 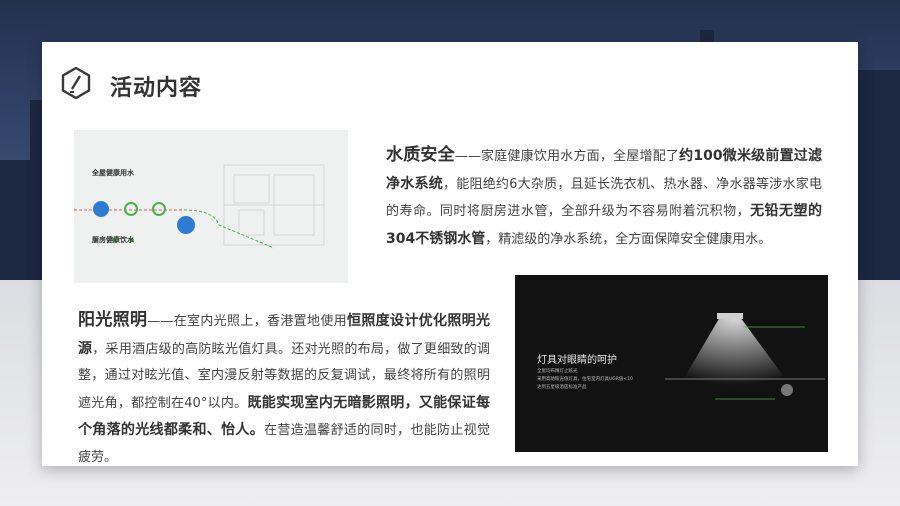 I want to click on lamp-line-3: 达到五星级酒店标准产品, so click(x=562, y=387).